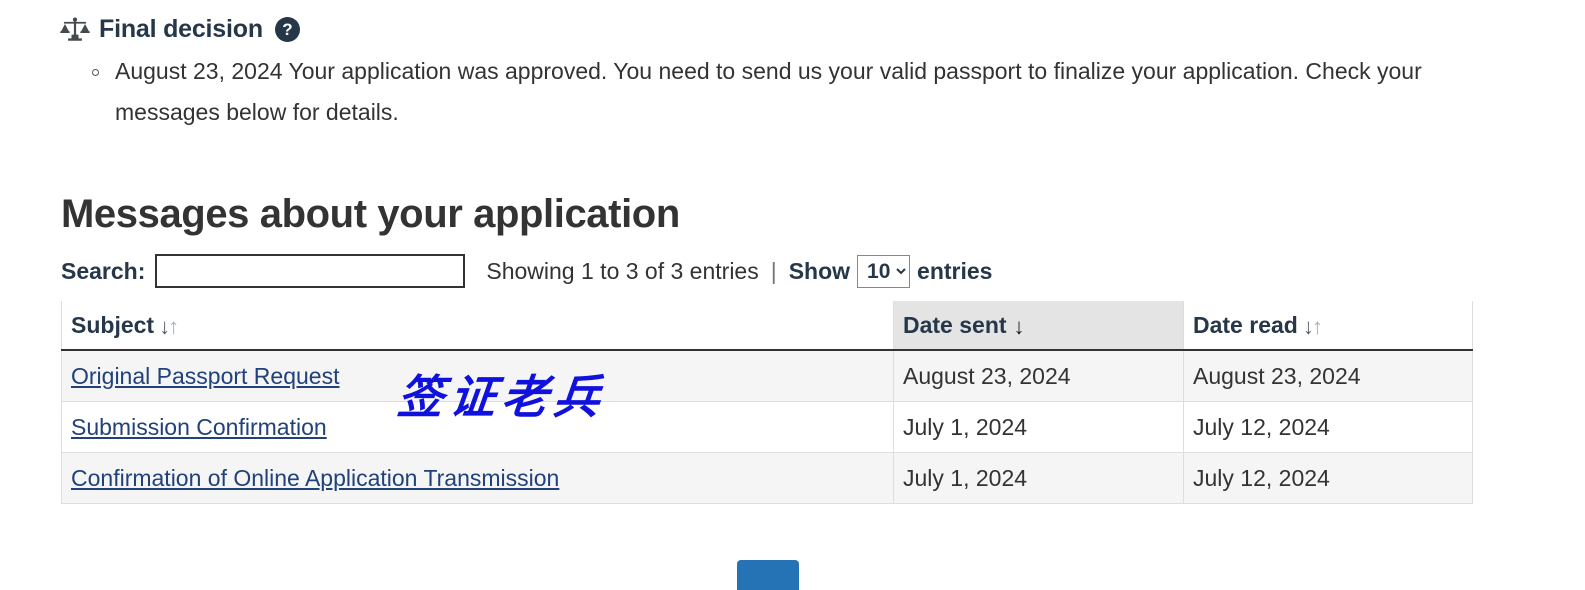  What do you see at coordinates (370, 214) in the screenshot?
I see `messages-heading: Messages about your application` at bounding box center [370, 214].